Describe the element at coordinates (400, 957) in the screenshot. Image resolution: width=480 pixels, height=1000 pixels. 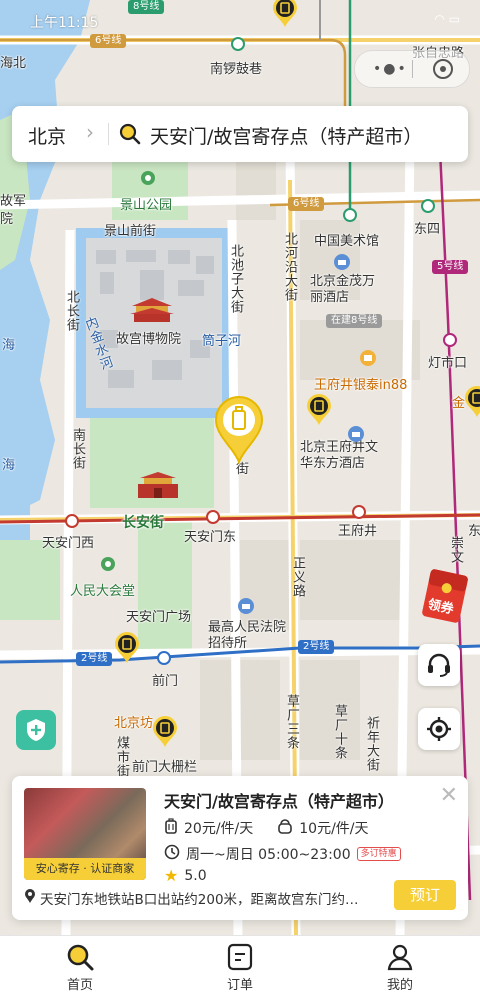
I see `person-icon` at that location.